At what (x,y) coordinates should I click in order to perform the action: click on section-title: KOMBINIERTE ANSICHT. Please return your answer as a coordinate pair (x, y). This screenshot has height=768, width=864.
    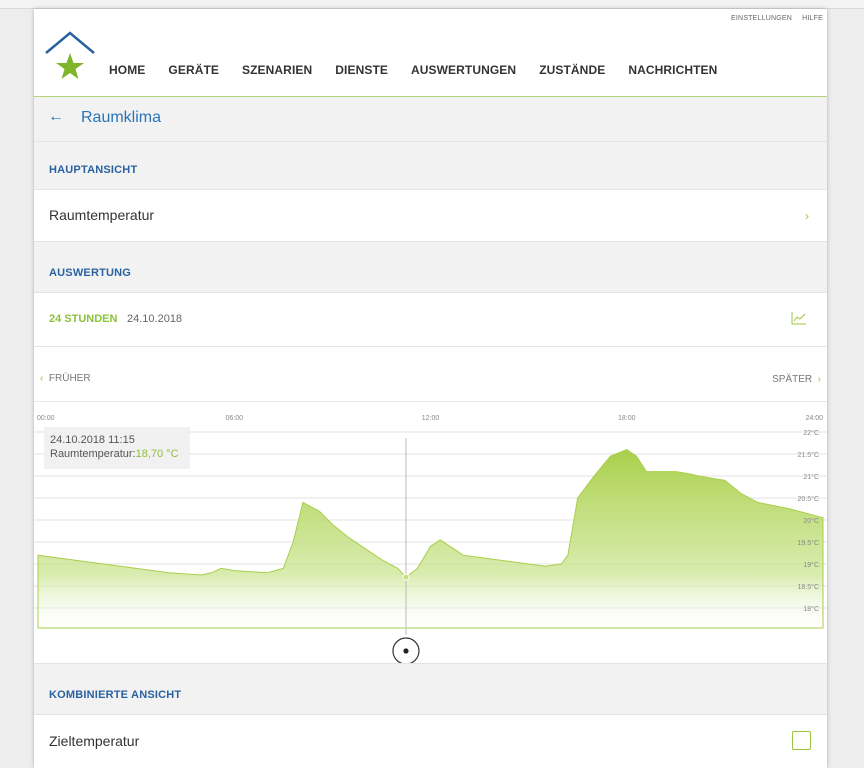
    Looking at the image, I should click on (115, 695).